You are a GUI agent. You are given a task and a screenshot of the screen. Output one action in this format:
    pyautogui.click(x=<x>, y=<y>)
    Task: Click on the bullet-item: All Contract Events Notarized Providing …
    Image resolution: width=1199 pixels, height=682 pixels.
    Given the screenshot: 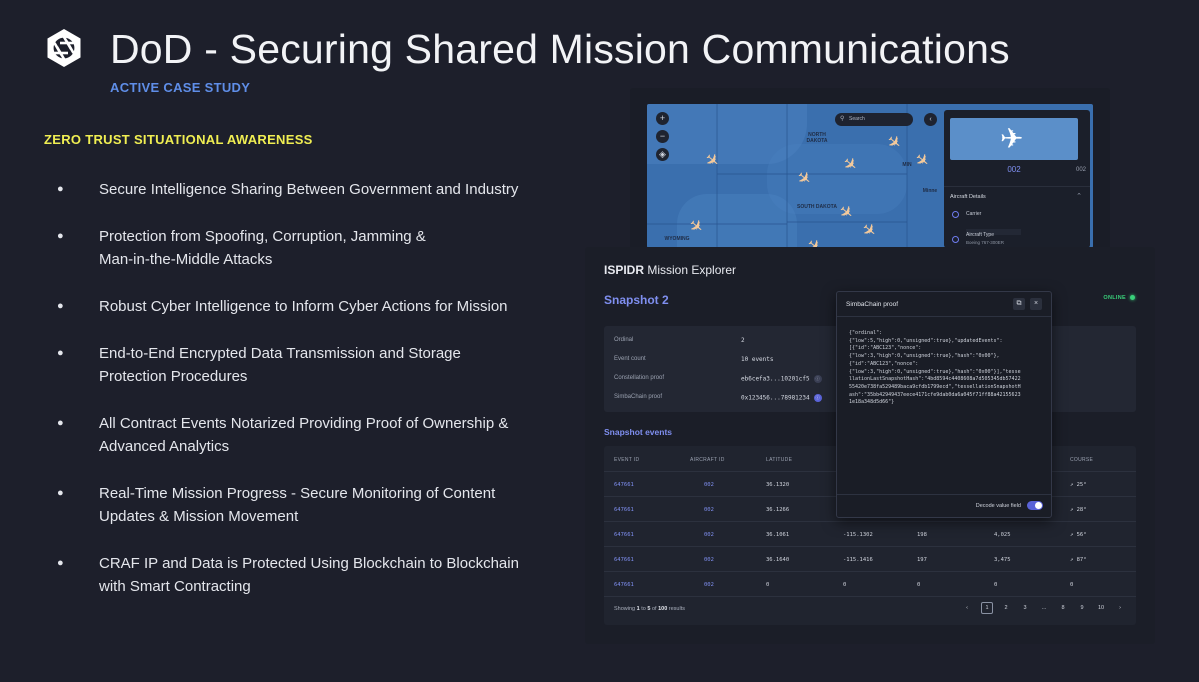 What is the action you would take?
    pyautogui.click(x=281, y=435)
    